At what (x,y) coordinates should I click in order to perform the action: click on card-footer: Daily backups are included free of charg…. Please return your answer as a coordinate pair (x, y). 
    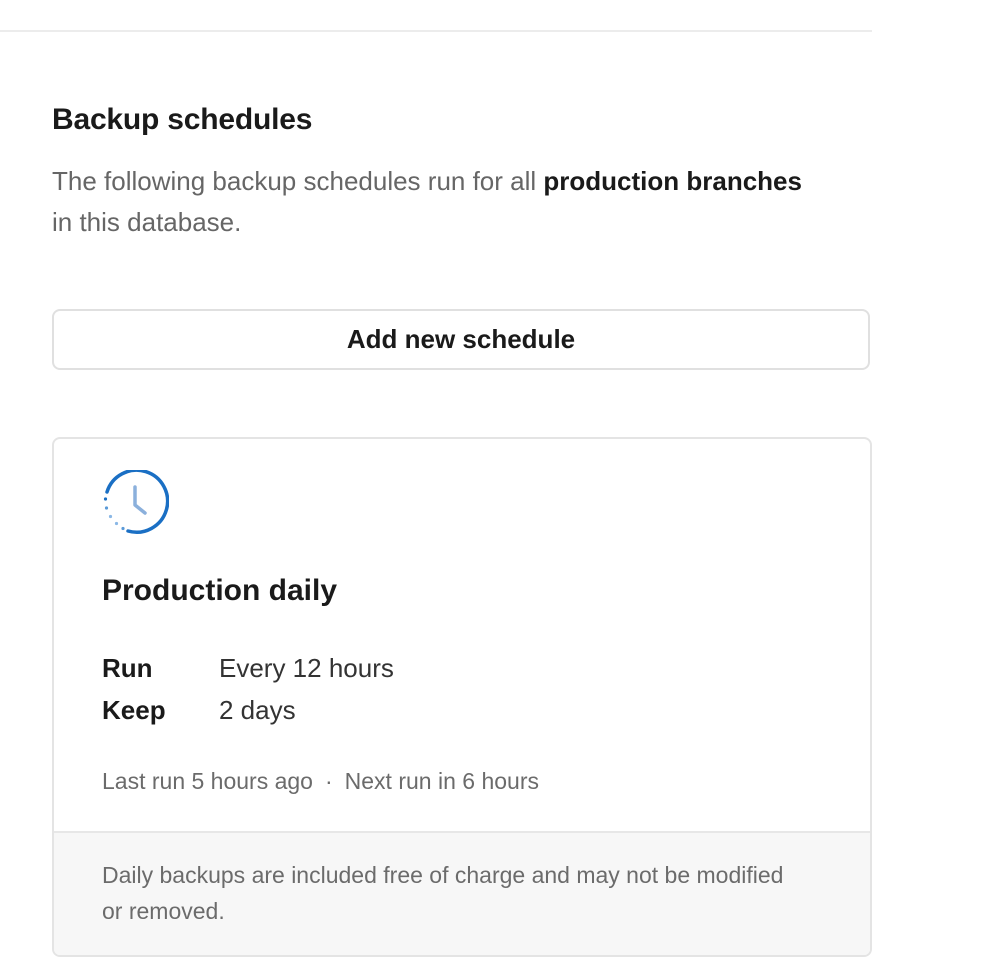
    Looking at the image, I should click on (462, 893).